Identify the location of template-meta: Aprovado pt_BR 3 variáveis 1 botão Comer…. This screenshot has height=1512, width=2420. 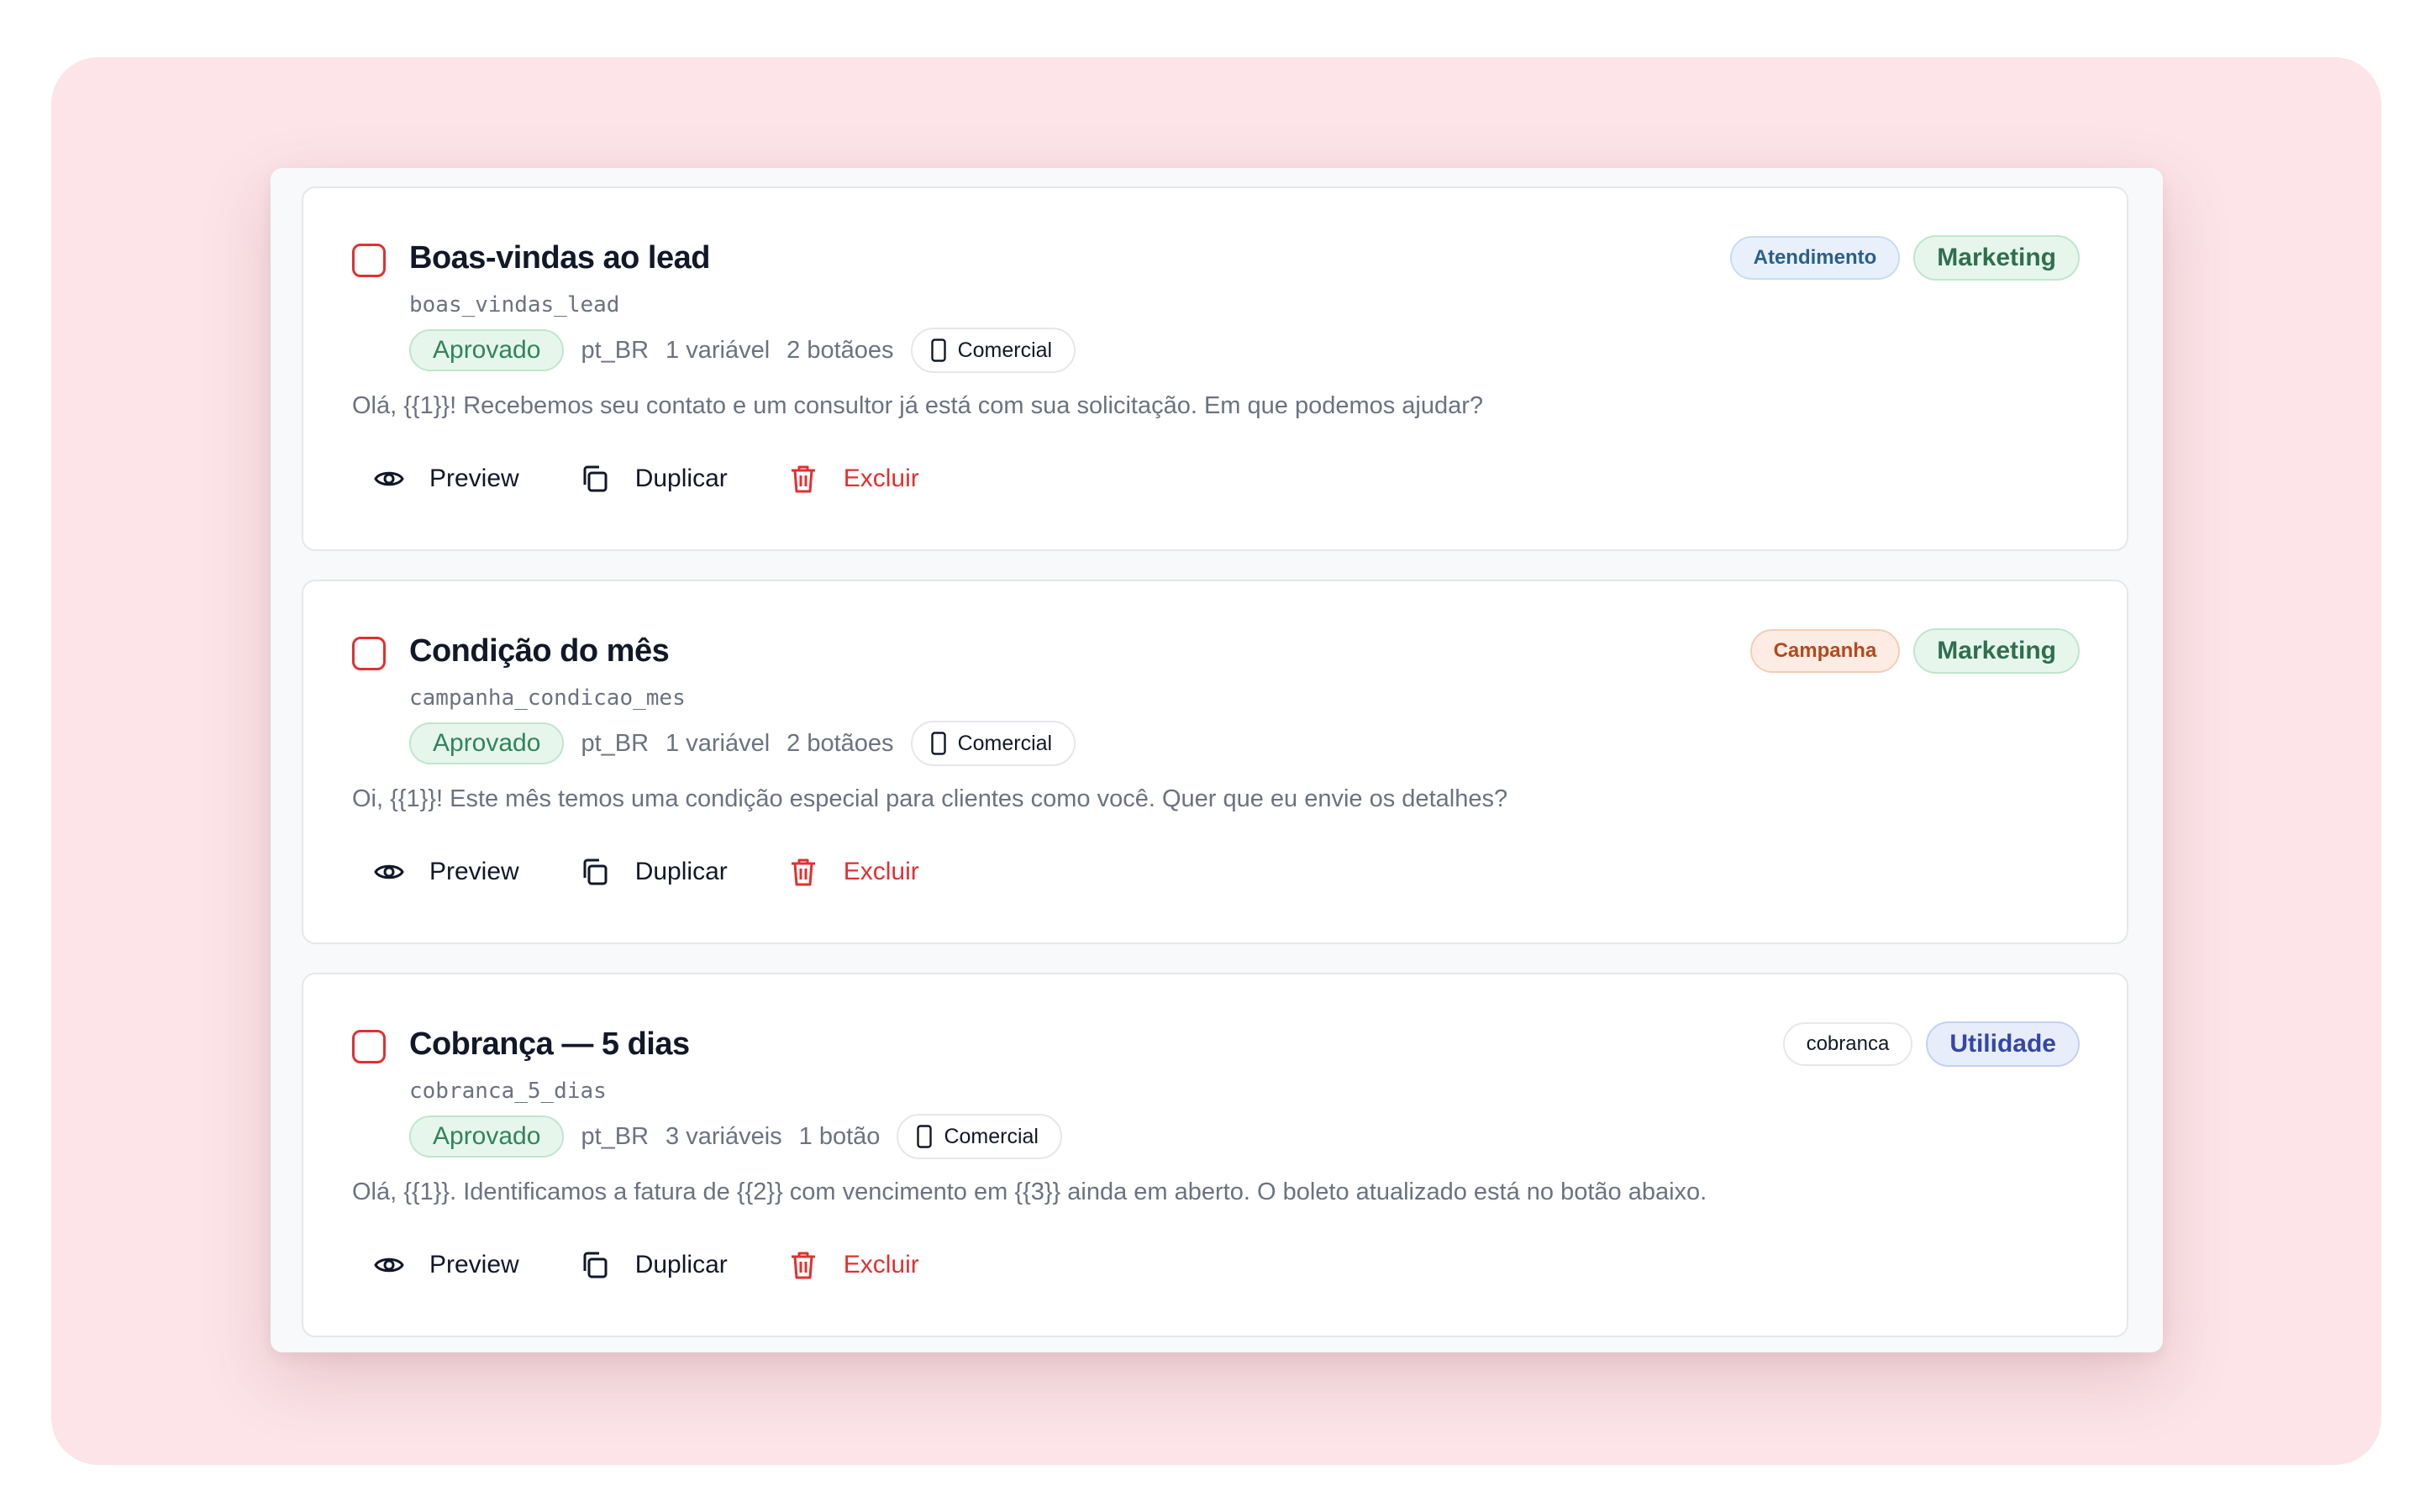
(735, 1136).